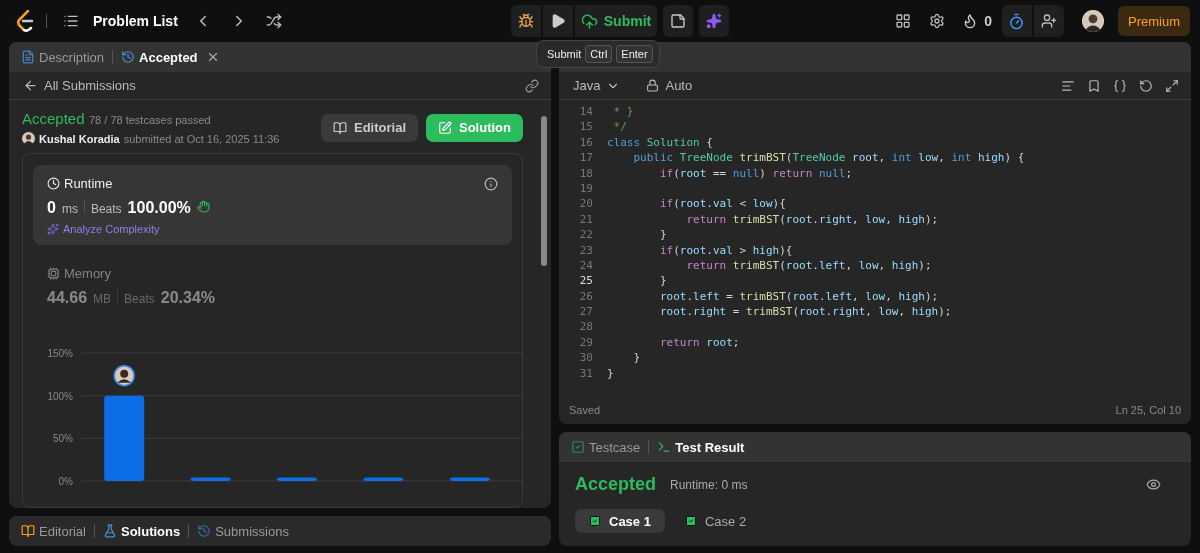 The width and height of the screenshot is (1200, 553). Describe the element at coordinates (606, 447) in the screenshot. I see `tab: Testcase` at that location.